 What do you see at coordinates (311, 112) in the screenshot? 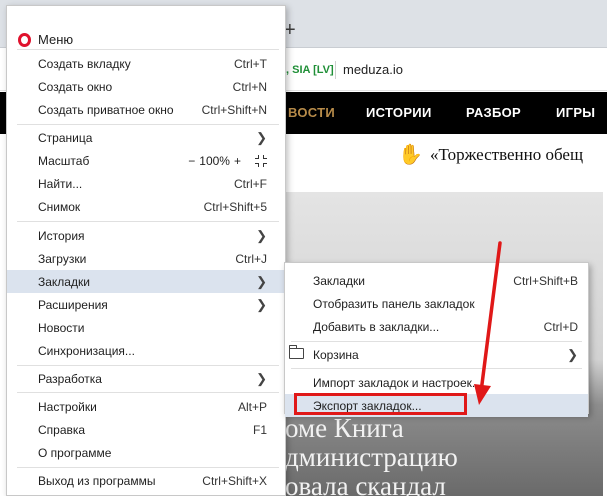
I see `nav-news-link: ВОСТИ` at bounding box center [311, 112].